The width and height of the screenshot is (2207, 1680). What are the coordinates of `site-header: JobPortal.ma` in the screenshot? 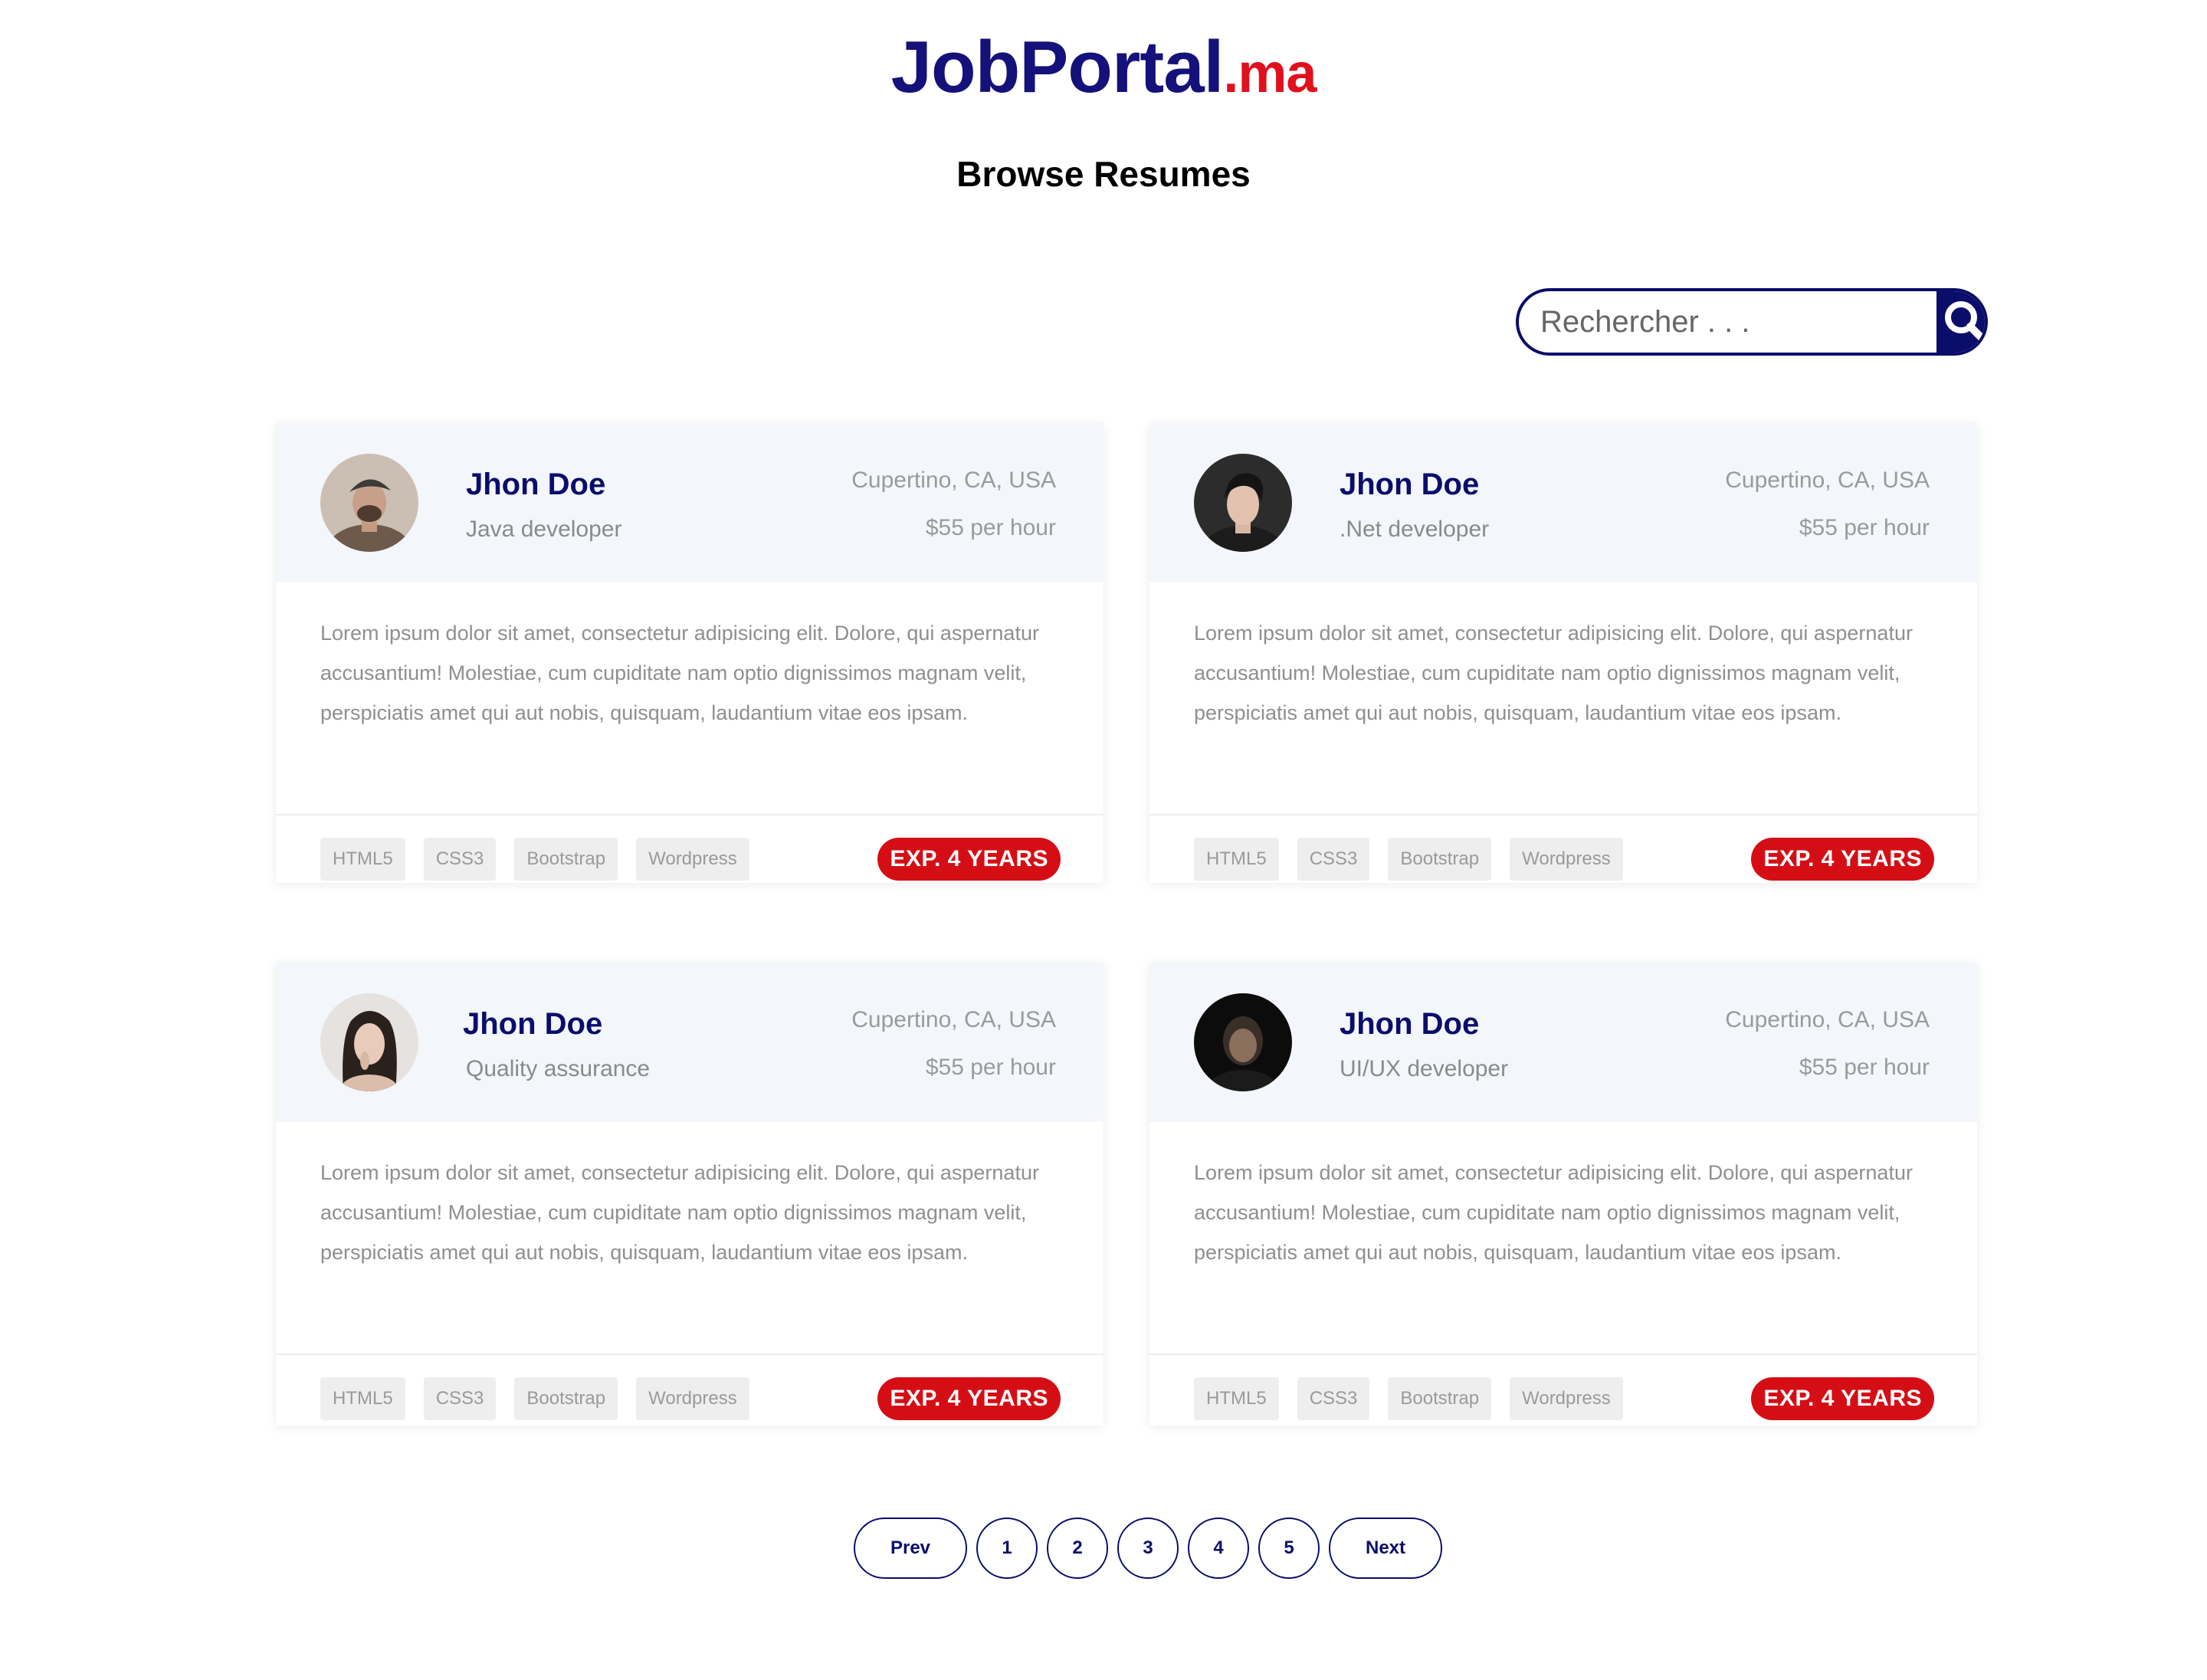 It's located at (1103, 67).